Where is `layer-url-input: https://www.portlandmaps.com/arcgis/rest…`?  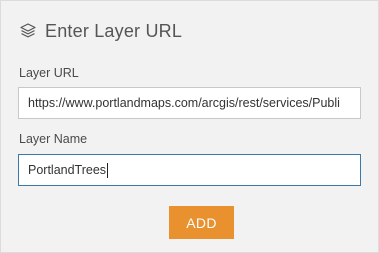
layer-url-input: https://www.portlandmaps.com/arcgis/rest… is located at coordinates (189, 103).